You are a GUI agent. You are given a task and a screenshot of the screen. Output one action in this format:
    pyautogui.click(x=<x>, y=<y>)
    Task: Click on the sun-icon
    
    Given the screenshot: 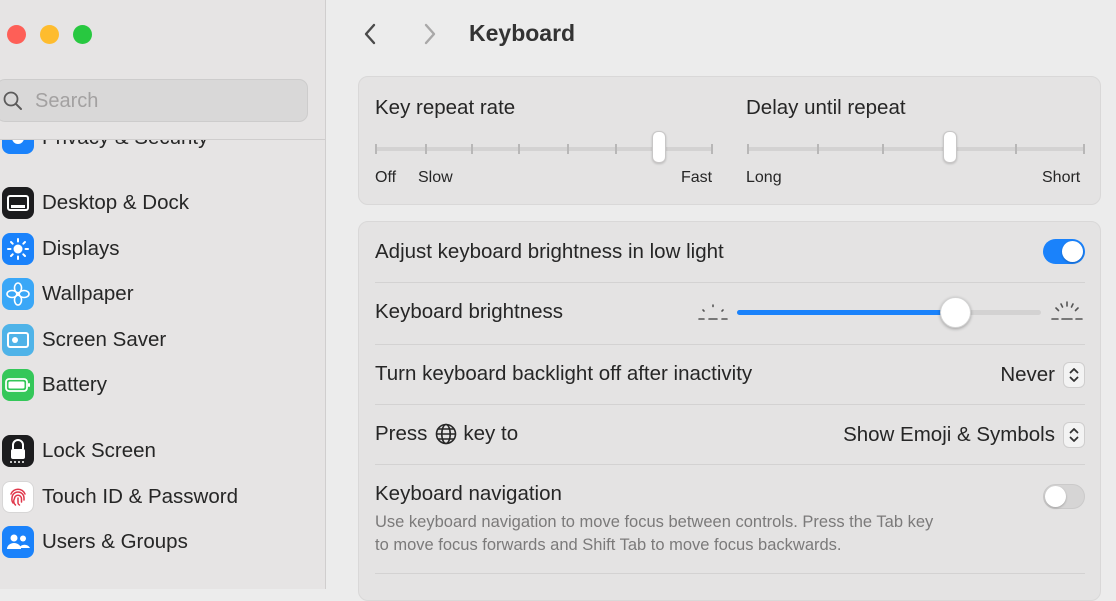 What is the action you would take?
    pyautogui.click(x=18, y=249)
    